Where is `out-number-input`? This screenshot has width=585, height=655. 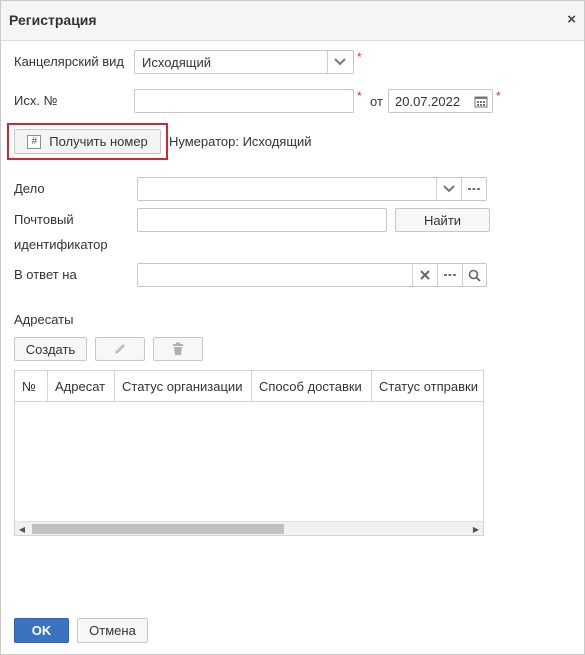
out-number-input is located at coordinates (244, 101).